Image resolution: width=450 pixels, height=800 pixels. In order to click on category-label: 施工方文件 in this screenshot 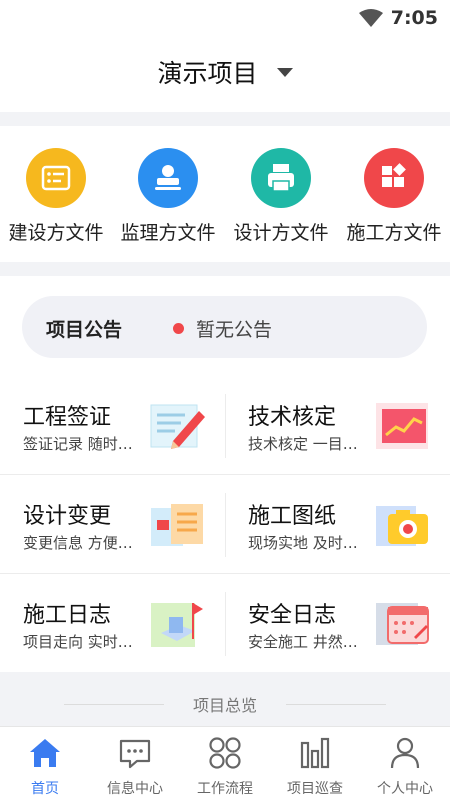, I will do `click(394, 233)`.